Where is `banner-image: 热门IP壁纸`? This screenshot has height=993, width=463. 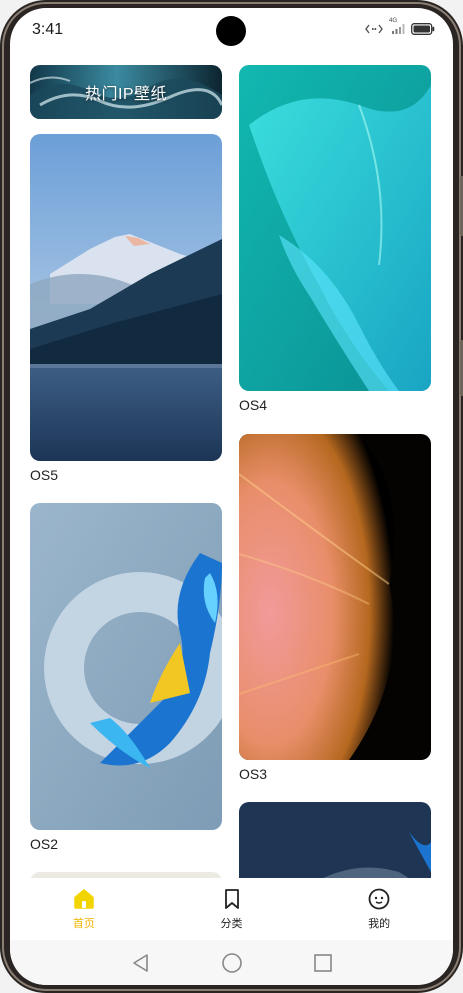 banner-image: 热门IP壁纸 is located at coordinates (126, 92).